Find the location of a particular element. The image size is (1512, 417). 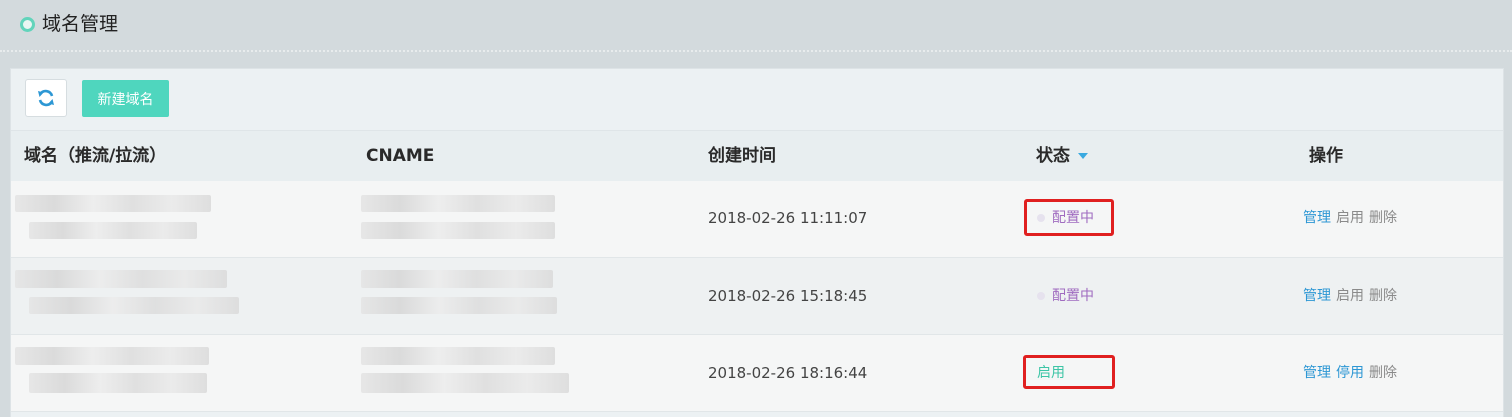

title-circle-icon is located at coordinates (27, 24).